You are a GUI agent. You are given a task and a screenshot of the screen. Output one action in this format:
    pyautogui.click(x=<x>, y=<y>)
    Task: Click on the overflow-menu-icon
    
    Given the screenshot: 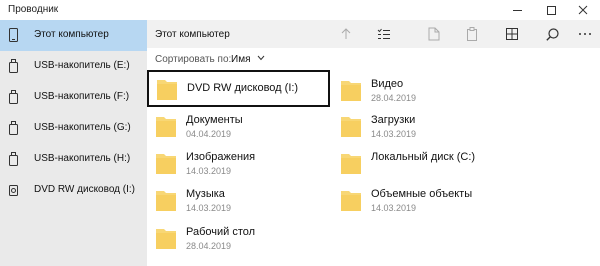 What is the action you would take?
    pyautogui.click(x=585, y=34)
    